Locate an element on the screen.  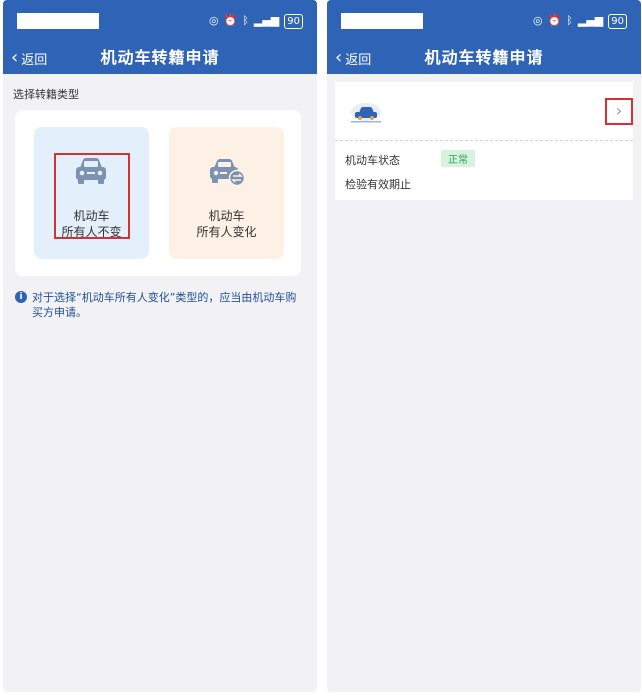
section-label: 选择转籍类型 is located at coordinates (46, 94).